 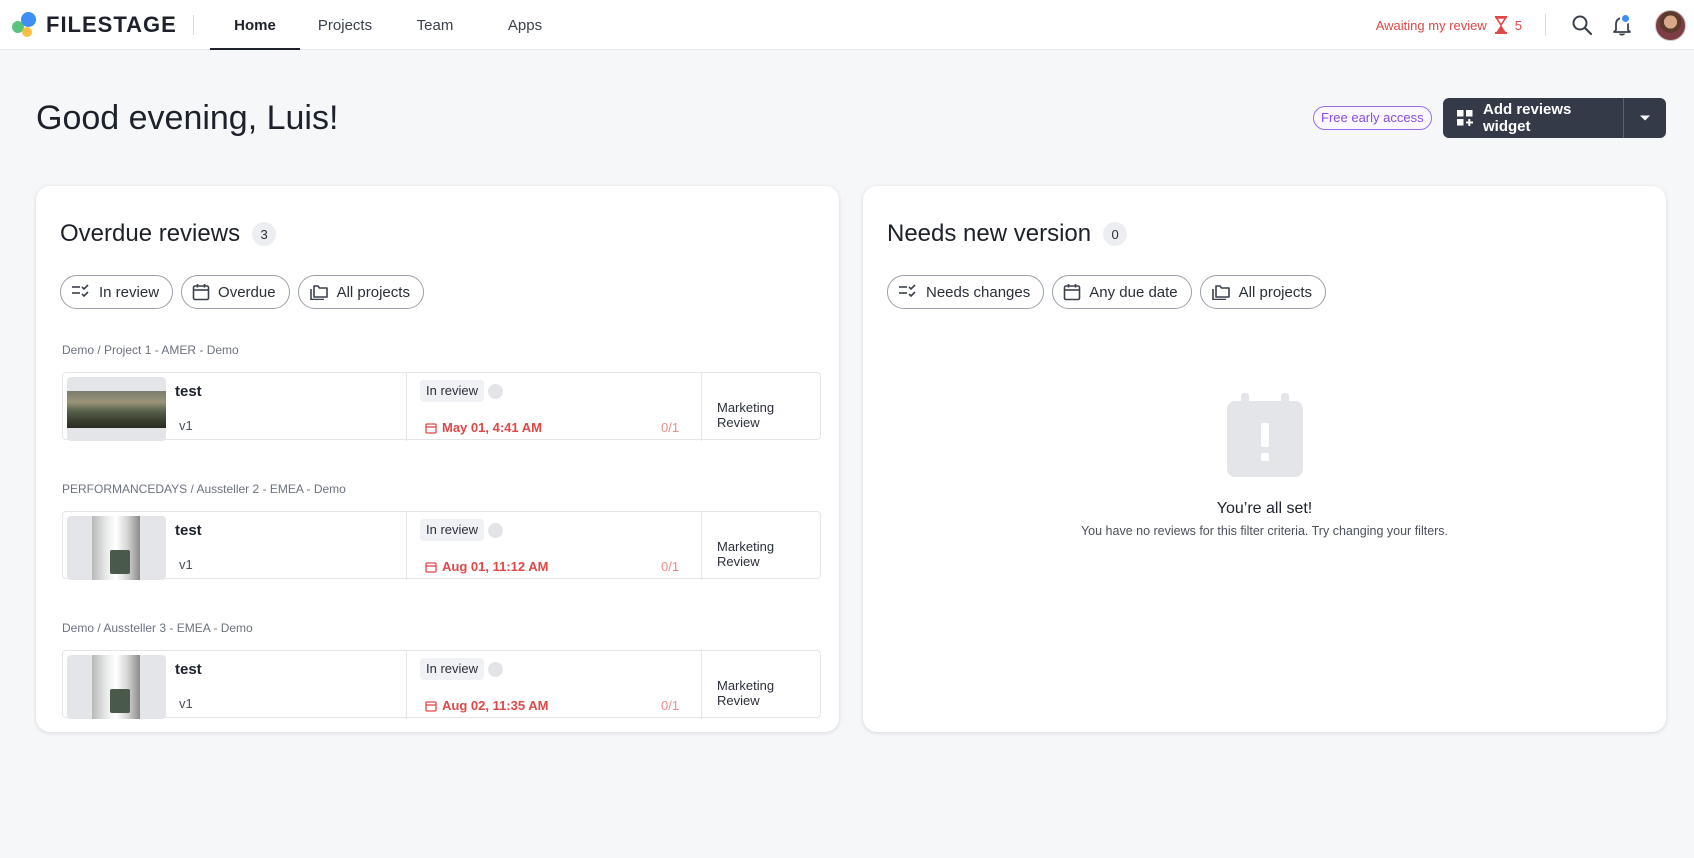 I want to click on widget-options-dropdown, so click(x=1645, y=118).